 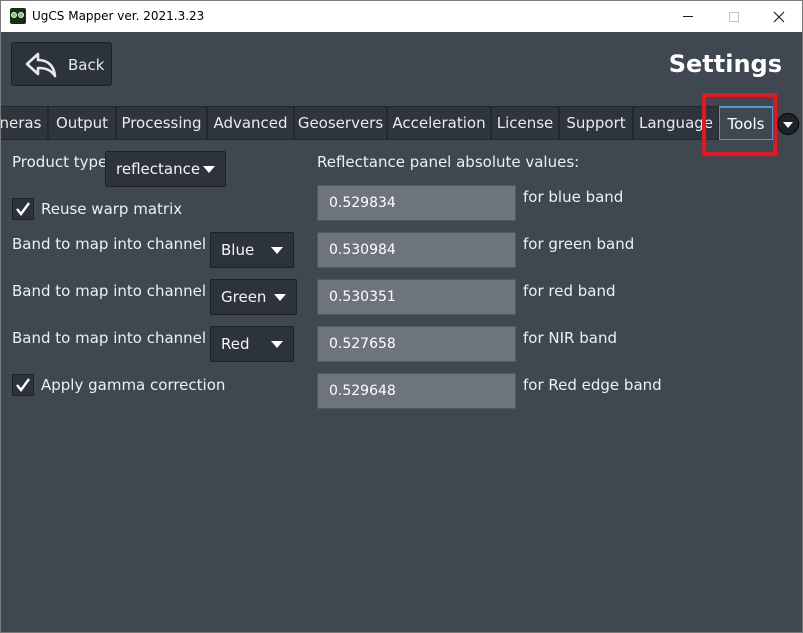 I want to click on reflectance-red-edge-input: 0.529648, so click(x=416, y=391).